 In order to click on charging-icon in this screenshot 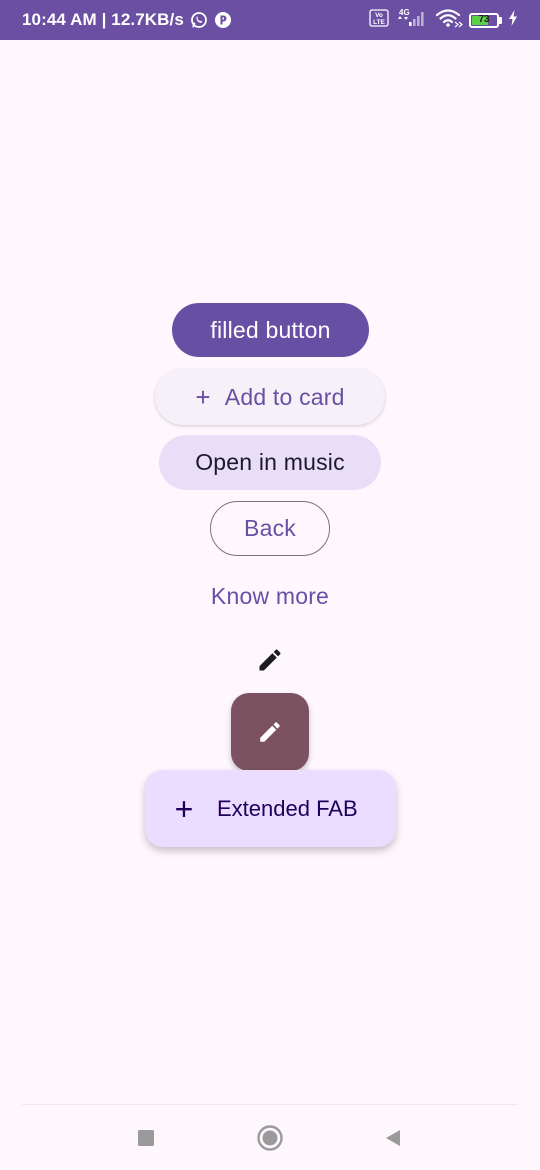, I will do `click(513, 20)`.